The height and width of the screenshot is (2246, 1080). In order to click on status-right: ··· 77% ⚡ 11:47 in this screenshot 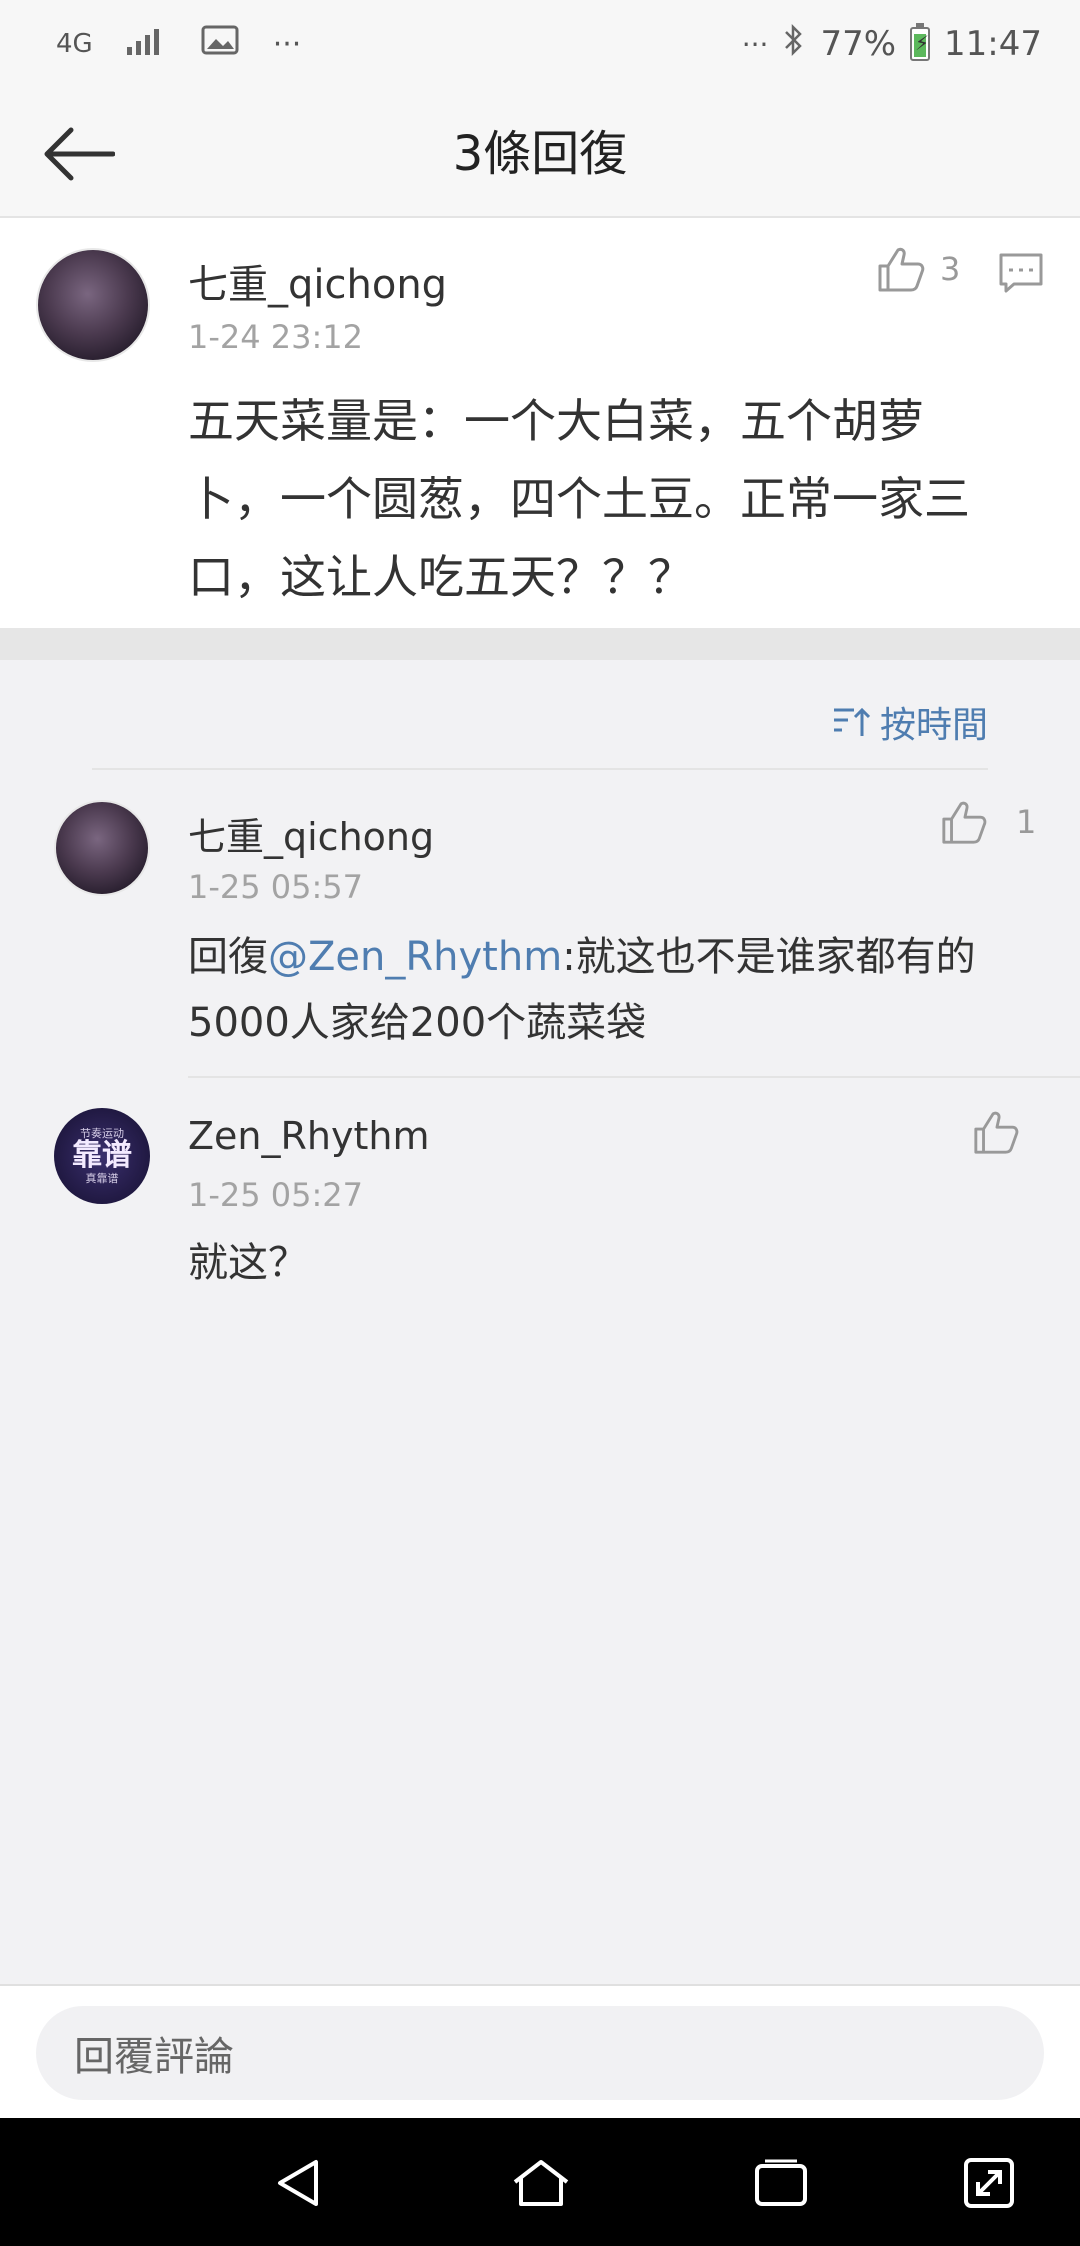, I will do `click(891, 44)`.